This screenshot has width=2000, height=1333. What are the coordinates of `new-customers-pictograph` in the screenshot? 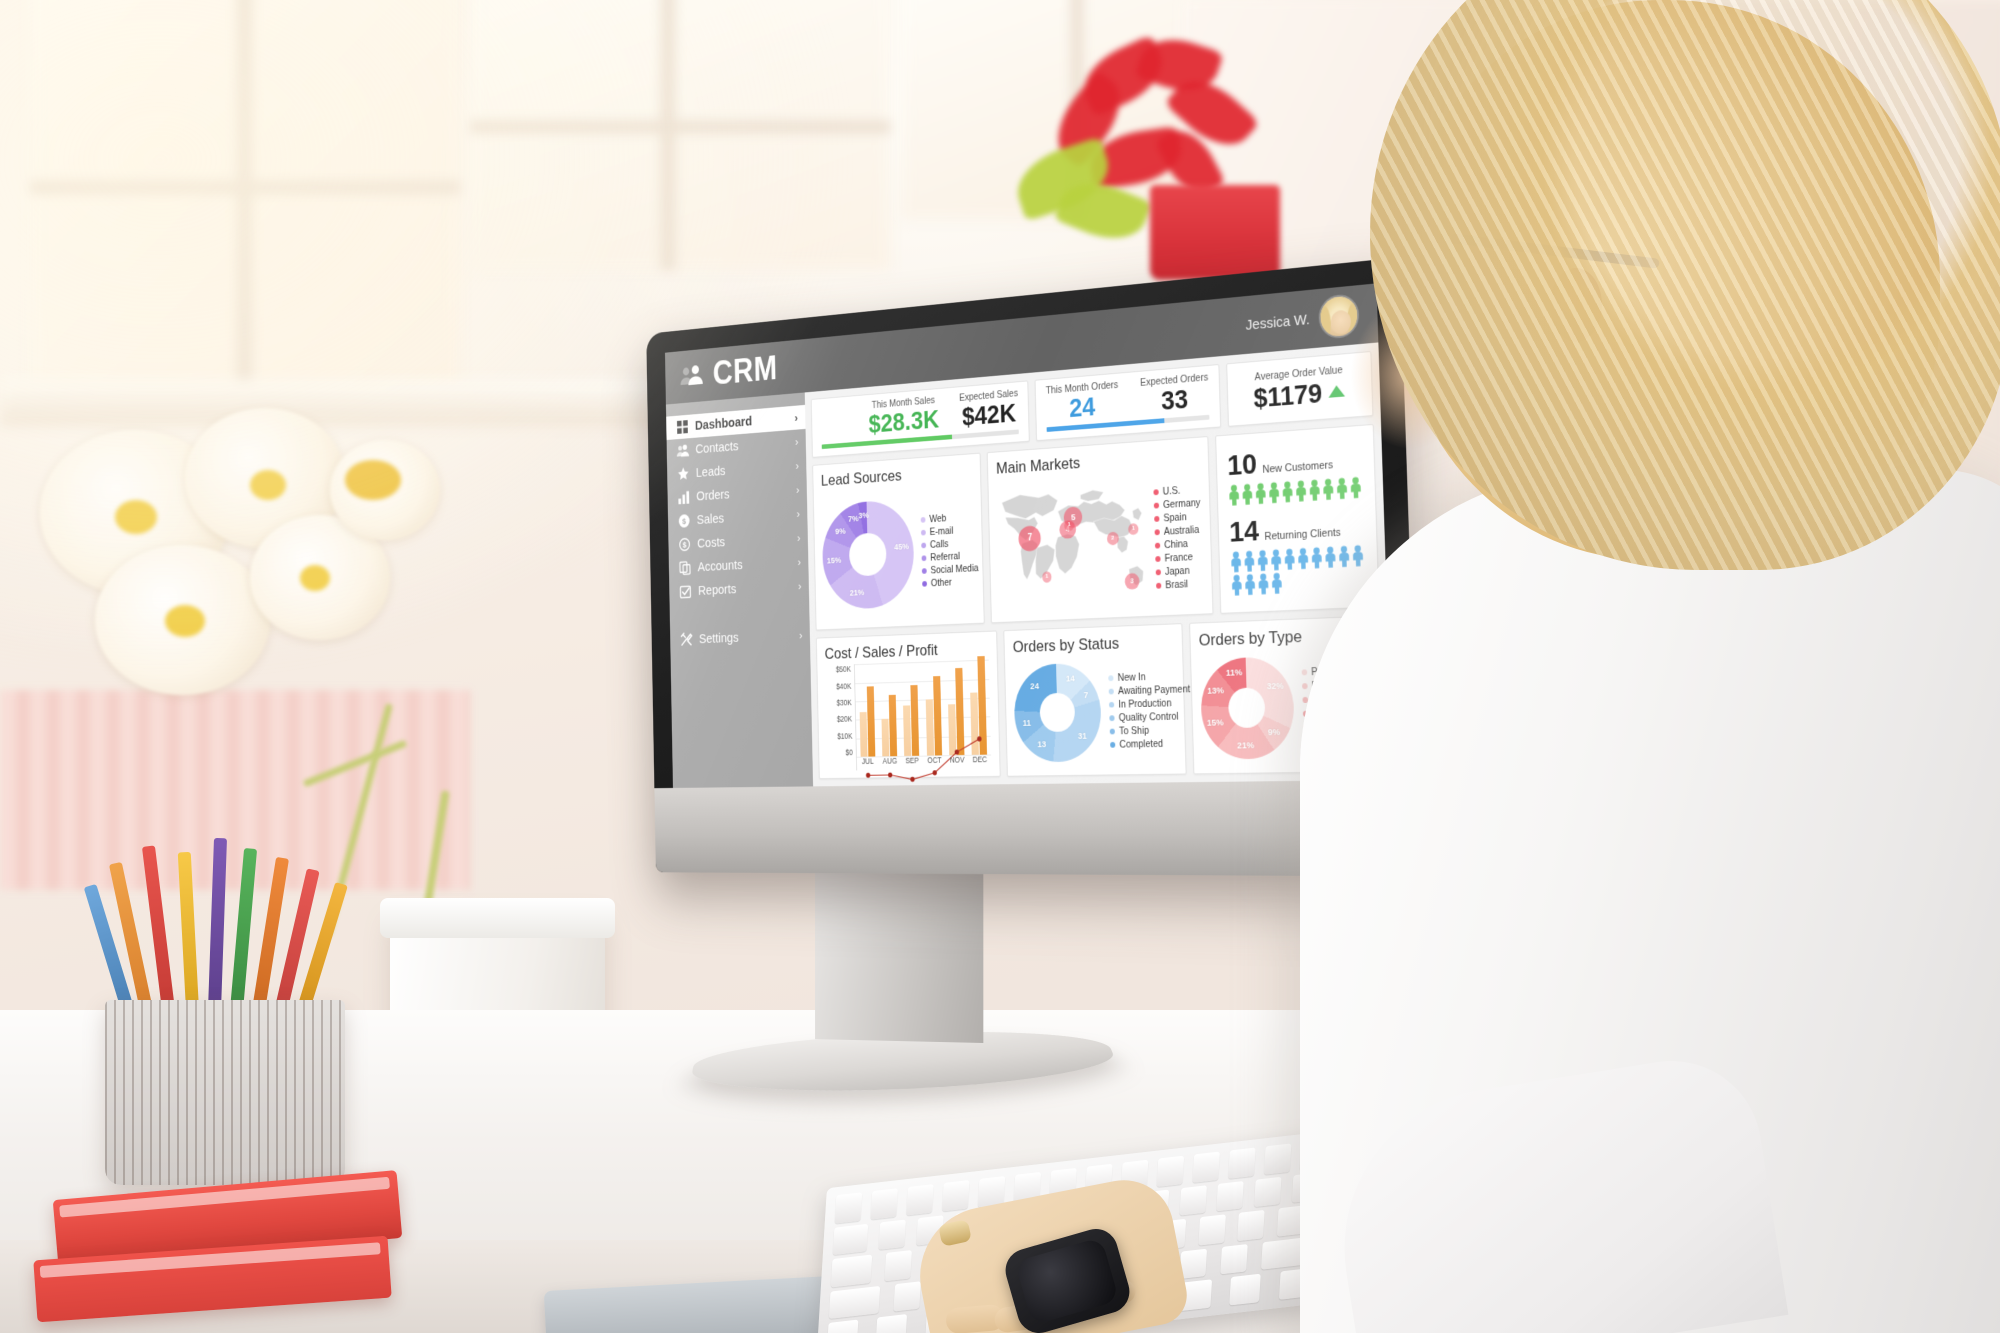 It's located at (1296, 491).